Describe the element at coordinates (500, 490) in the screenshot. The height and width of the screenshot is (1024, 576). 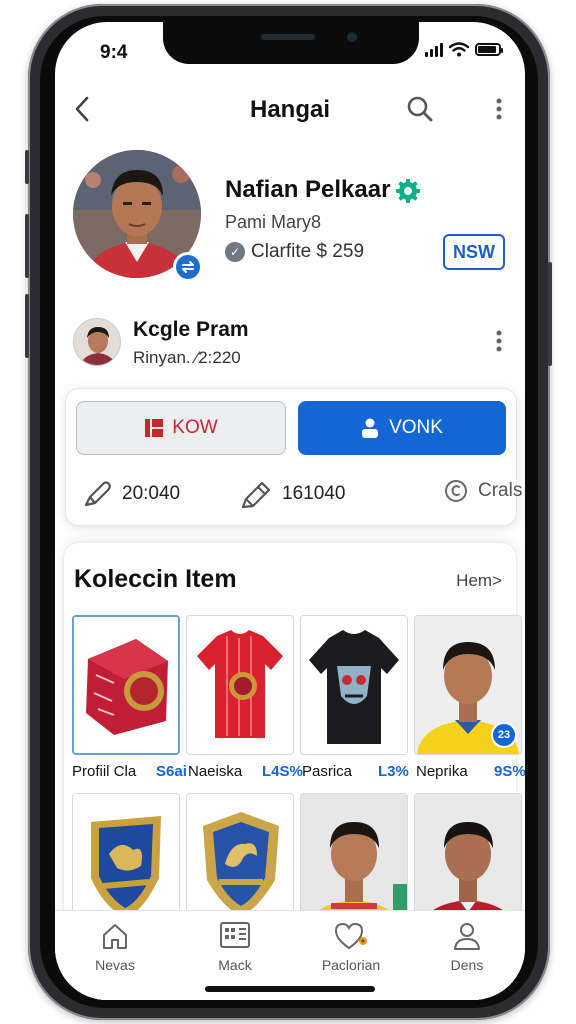
I see `stat-3-value: Crals` at that location.